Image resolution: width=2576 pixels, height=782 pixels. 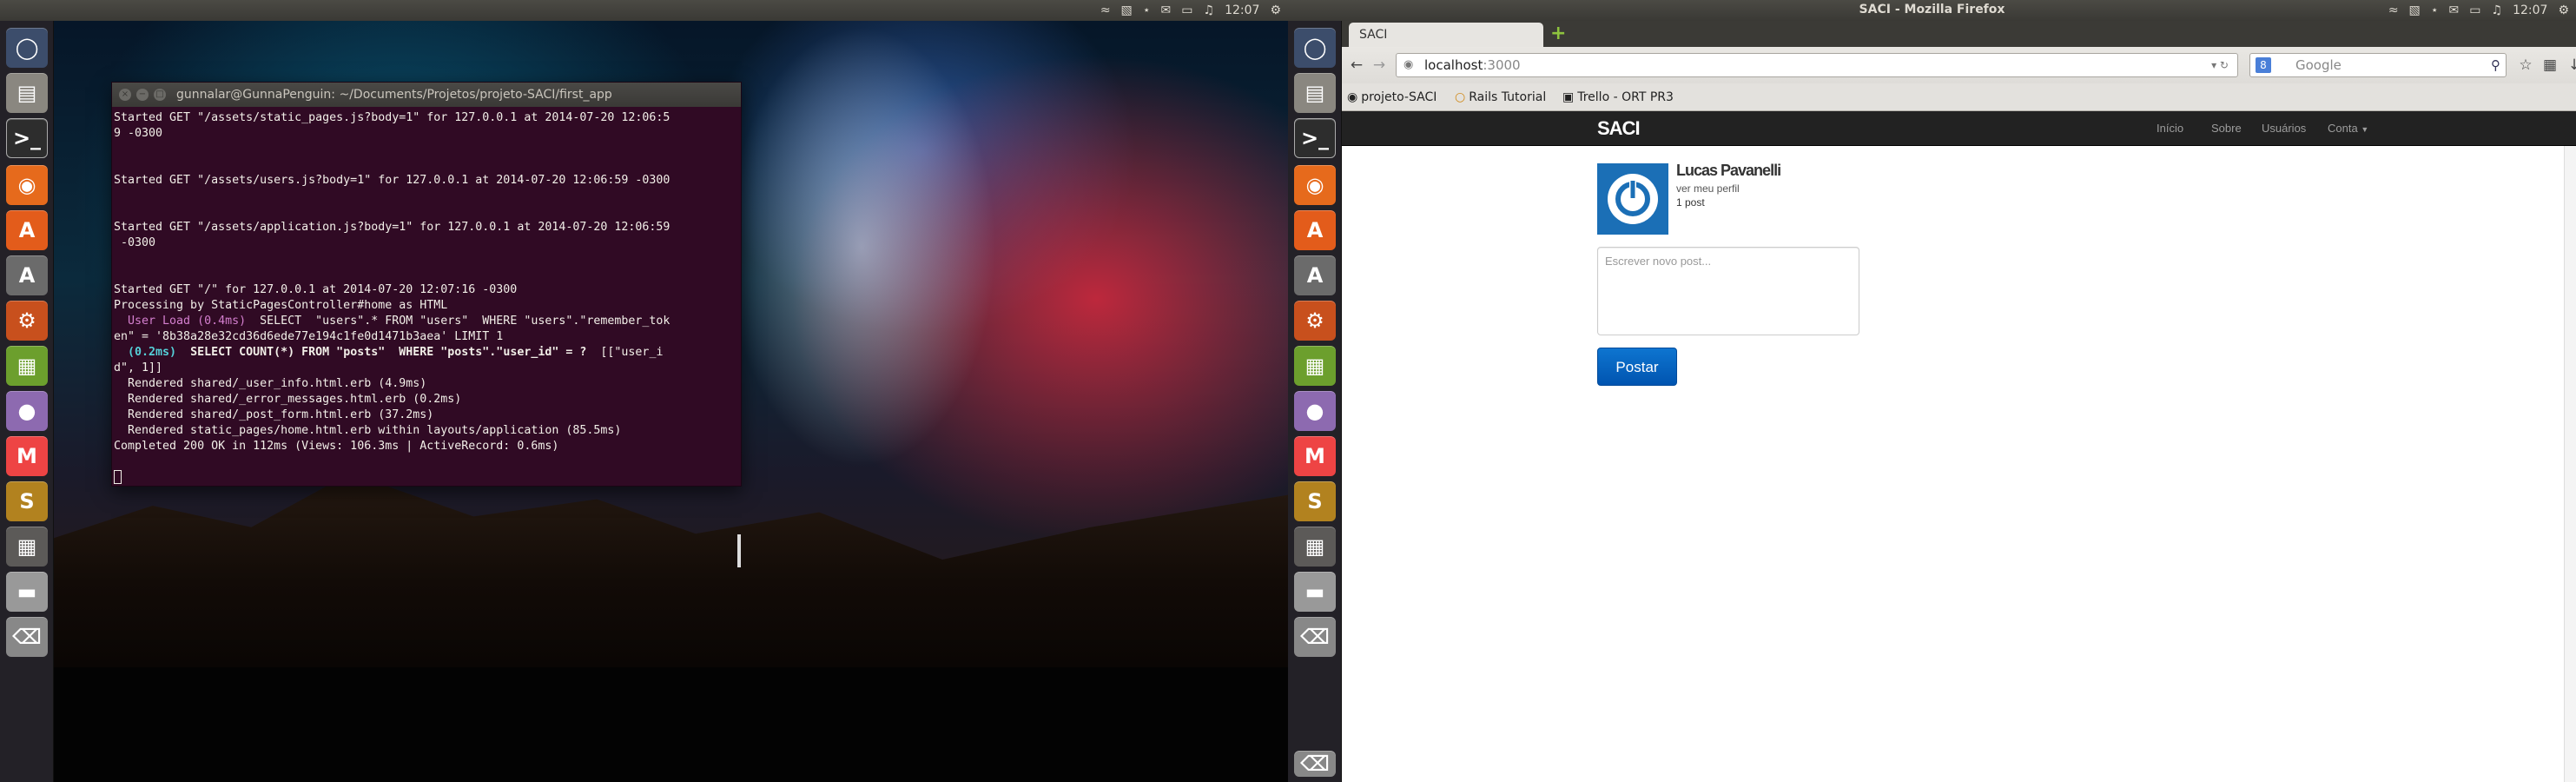 What do you see at coordinates (1690, 203) in the screenshot?
I see `post-count: 1 post` at bounding box center [1690, 203].